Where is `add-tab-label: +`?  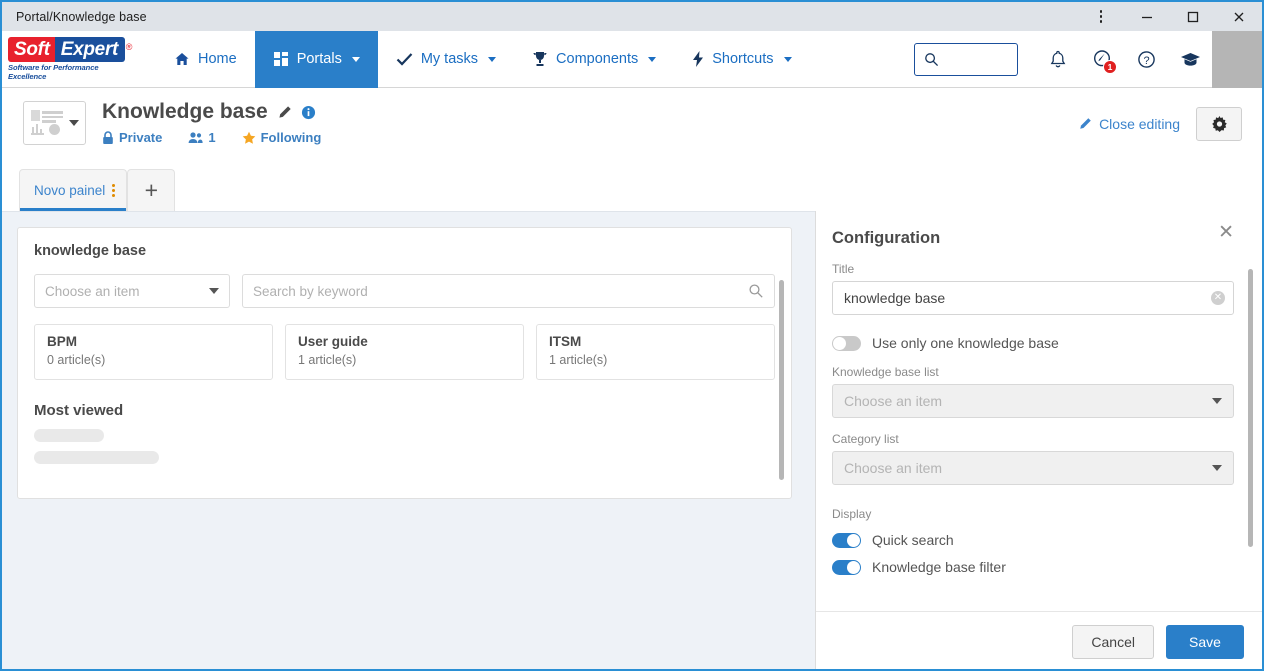 add-tab-label: + is located at coordinates (151, 190).